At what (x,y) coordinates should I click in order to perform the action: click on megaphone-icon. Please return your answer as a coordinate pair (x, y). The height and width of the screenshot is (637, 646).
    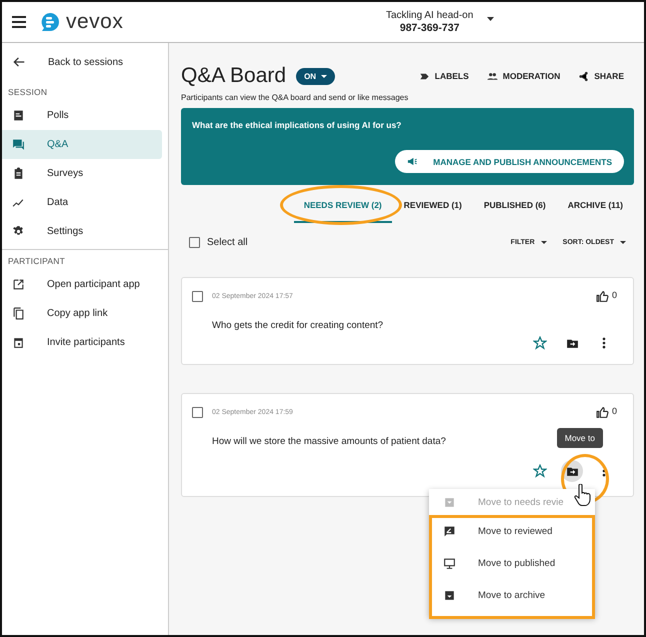
    Looking at the image, I should click on (412, 161).